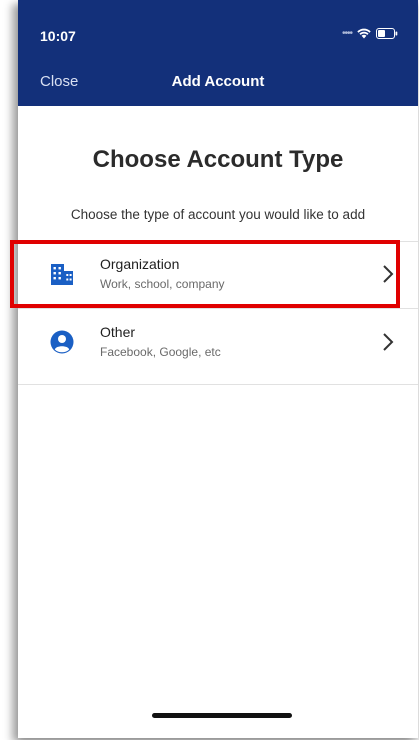 The width and height of the screenshot is (419, 740). What do you see at coordinates (160, 352) in the screenshot?
I see `other-subtitle: Facebook, Google, etc` at bounding box center [160, 352].